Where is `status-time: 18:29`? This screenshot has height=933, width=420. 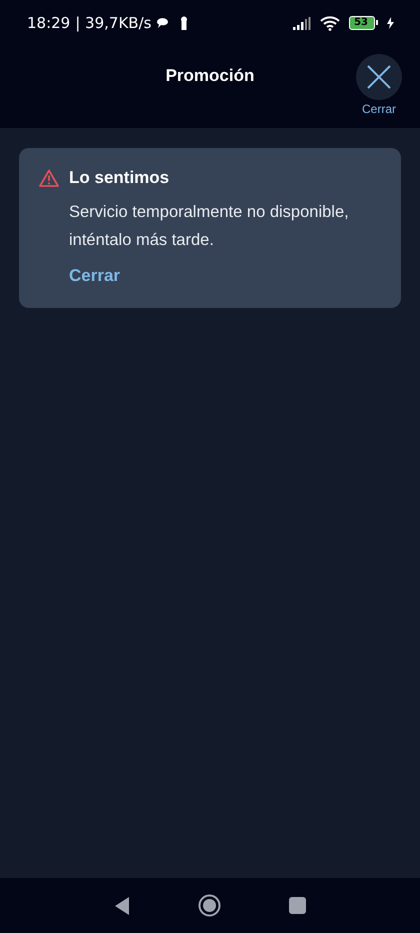
status-time: 18:29 is located at coordinates (48, 23).